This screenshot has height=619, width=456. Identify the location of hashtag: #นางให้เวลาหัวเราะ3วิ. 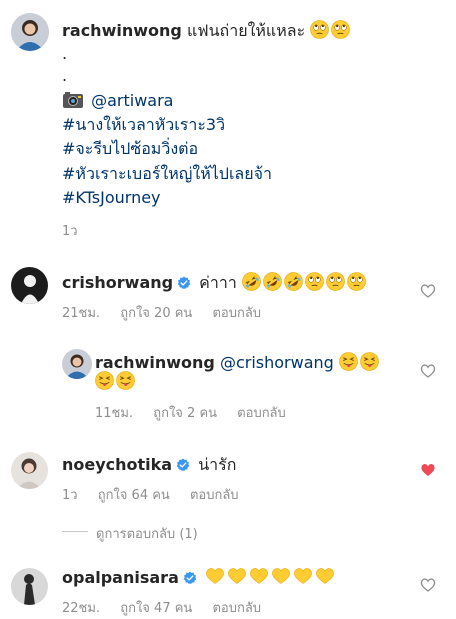
(143, 125).